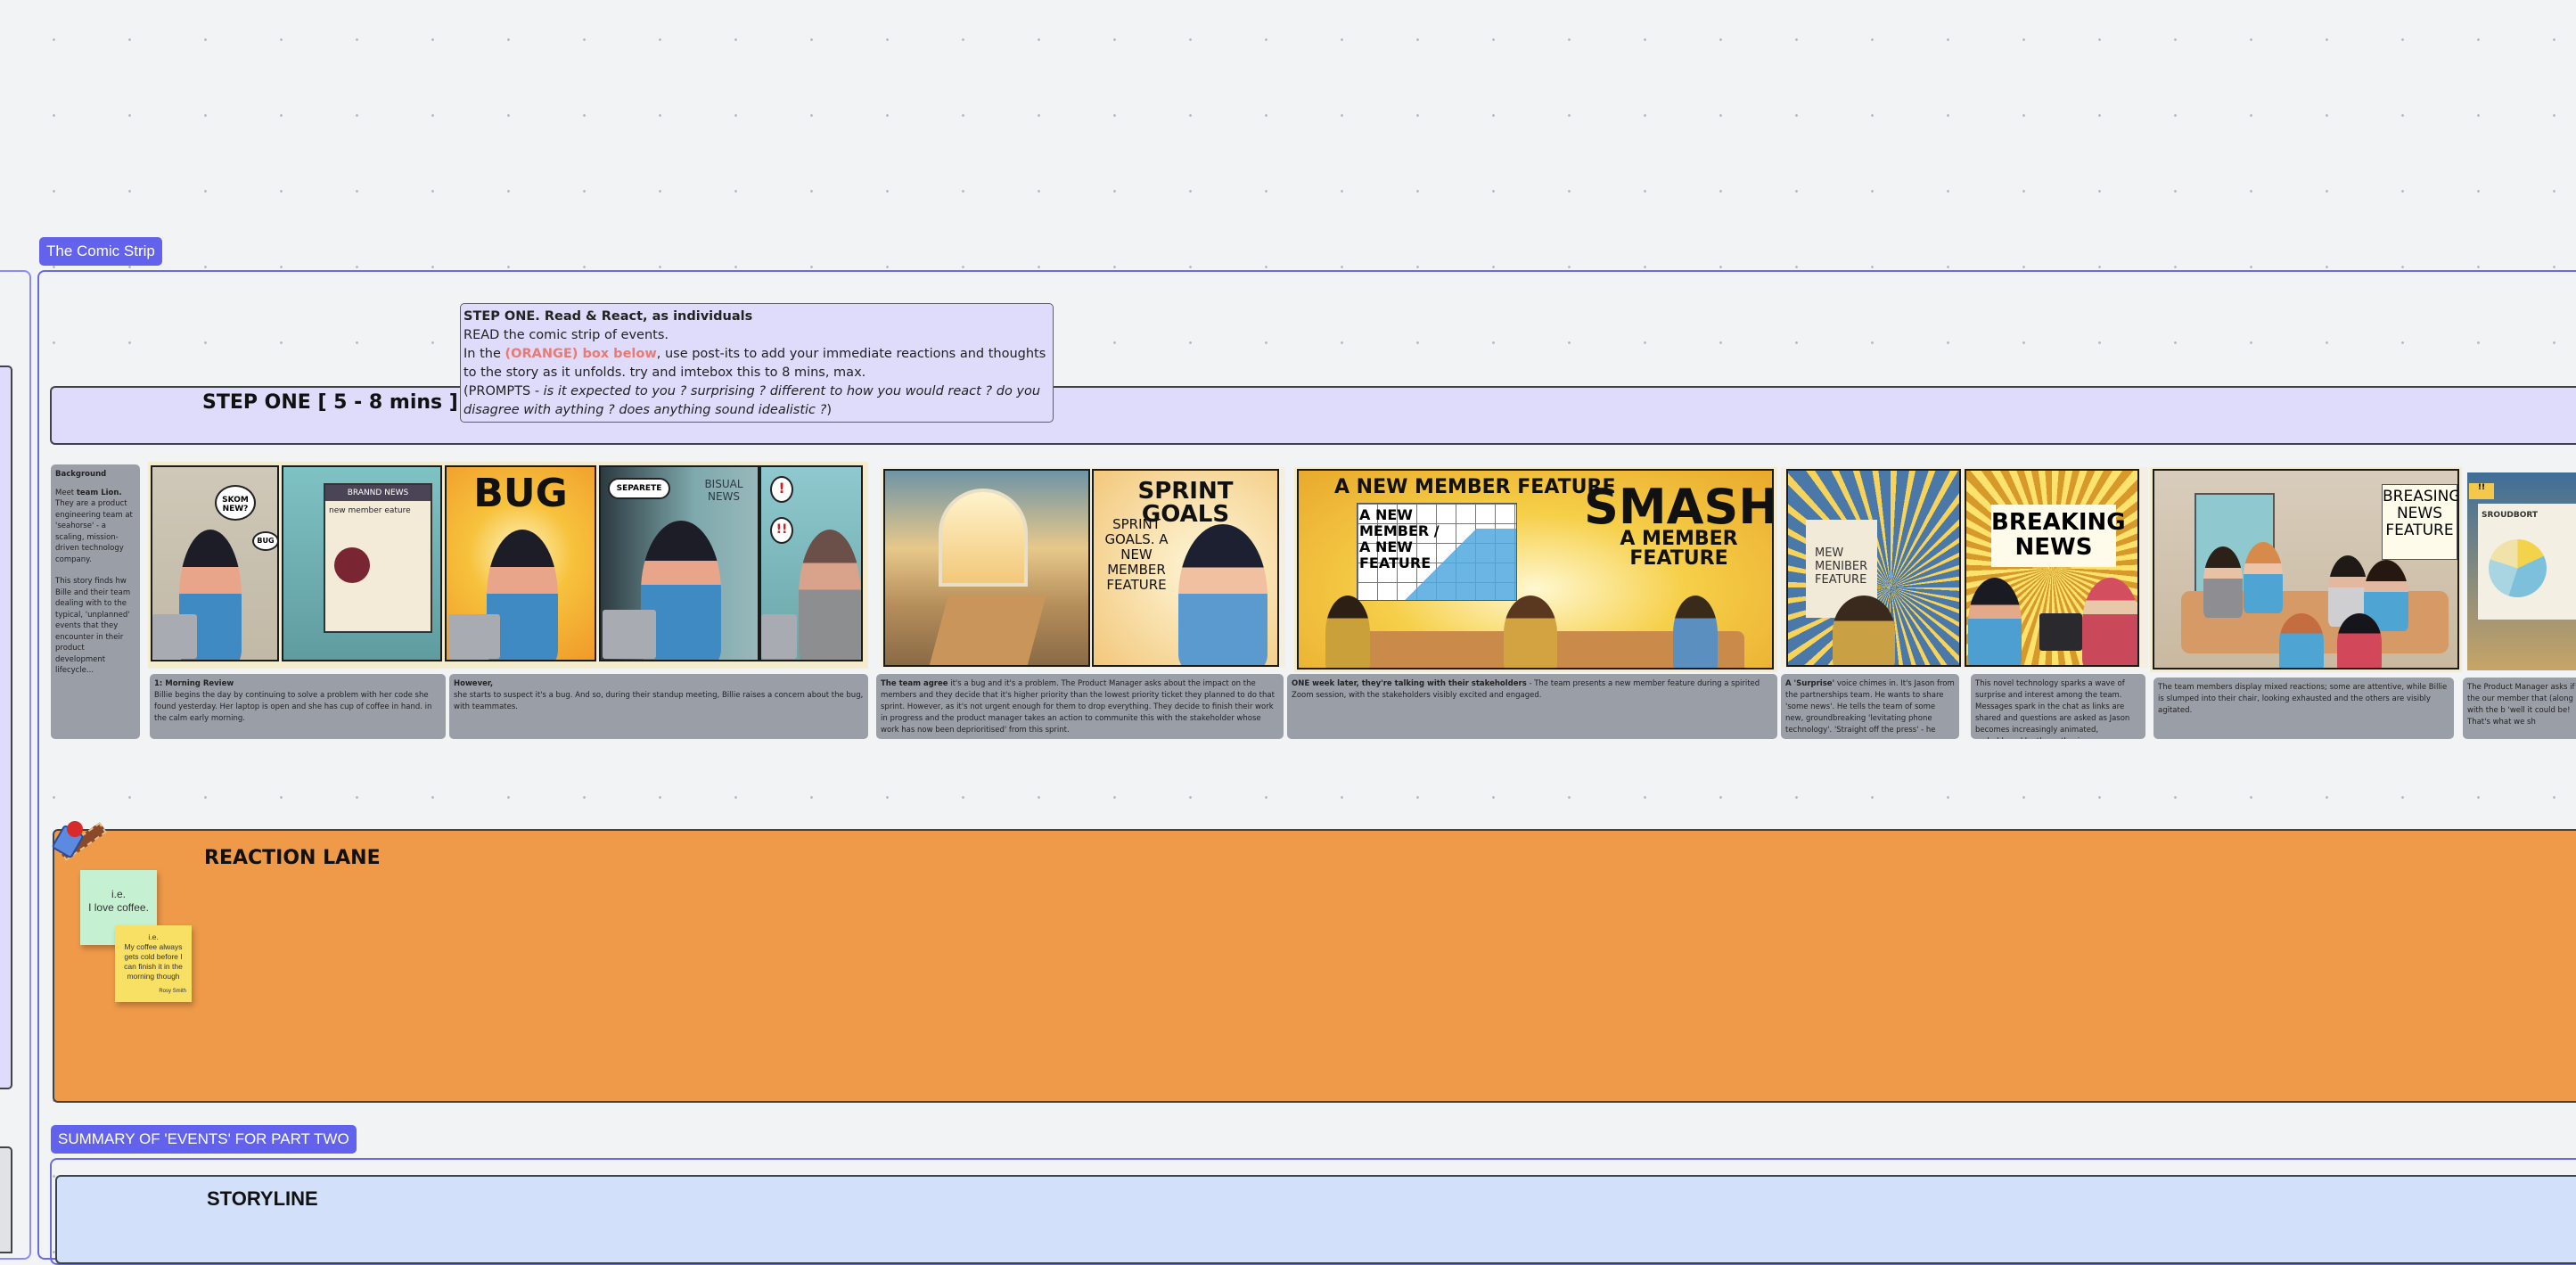  Describe the element at coordinates (235, 503) in the screenshot. I see `speech-bubble: SKOM NEW?` at that location.